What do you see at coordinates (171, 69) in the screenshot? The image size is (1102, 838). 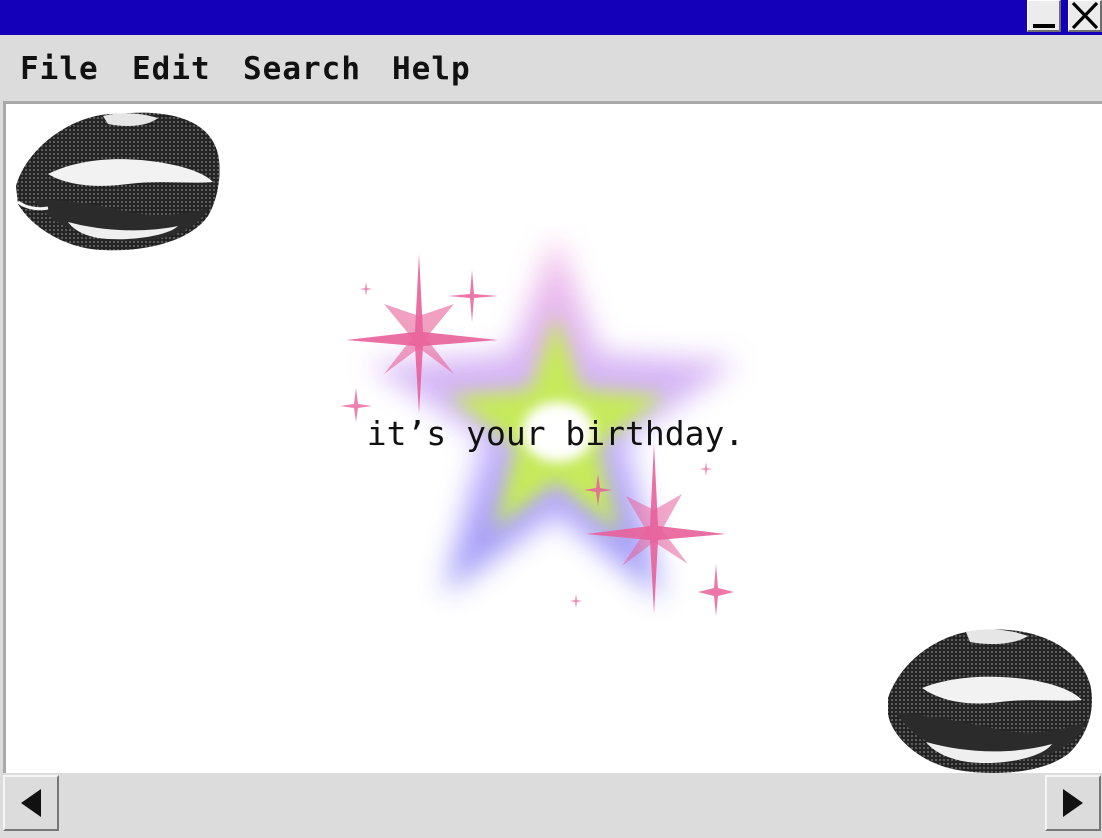 I see `menu-edit: Edit` at bounding box center [171, 69].